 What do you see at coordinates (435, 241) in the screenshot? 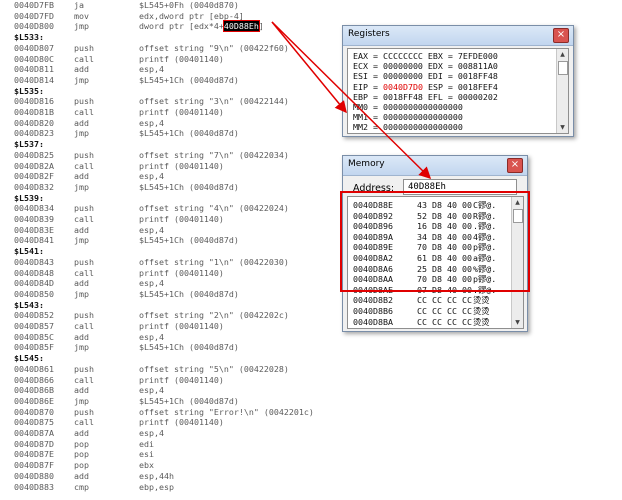
I see `memory-highlight-box` at bounding box center [435, 241].